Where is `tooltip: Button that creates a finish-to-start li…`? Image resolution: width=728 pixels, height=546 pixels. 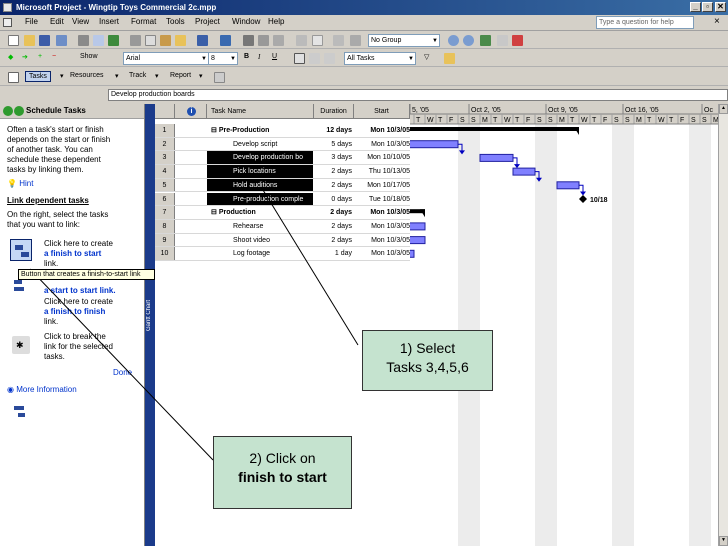 tooltip: Button that creates a finish-to-start li… is located at coordinates (86, 274).